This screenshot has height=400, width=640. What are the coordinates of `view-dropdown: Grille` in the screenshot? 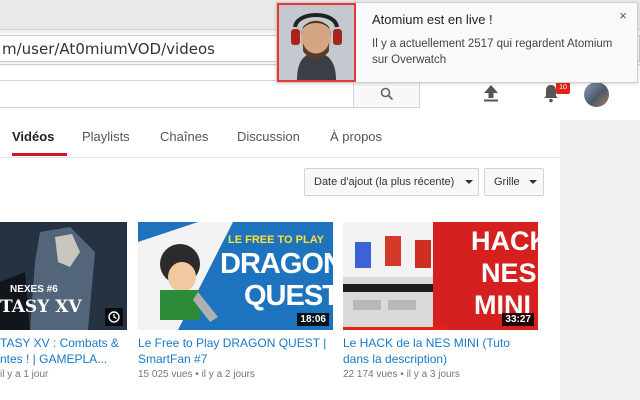 It's located at (514, 182).